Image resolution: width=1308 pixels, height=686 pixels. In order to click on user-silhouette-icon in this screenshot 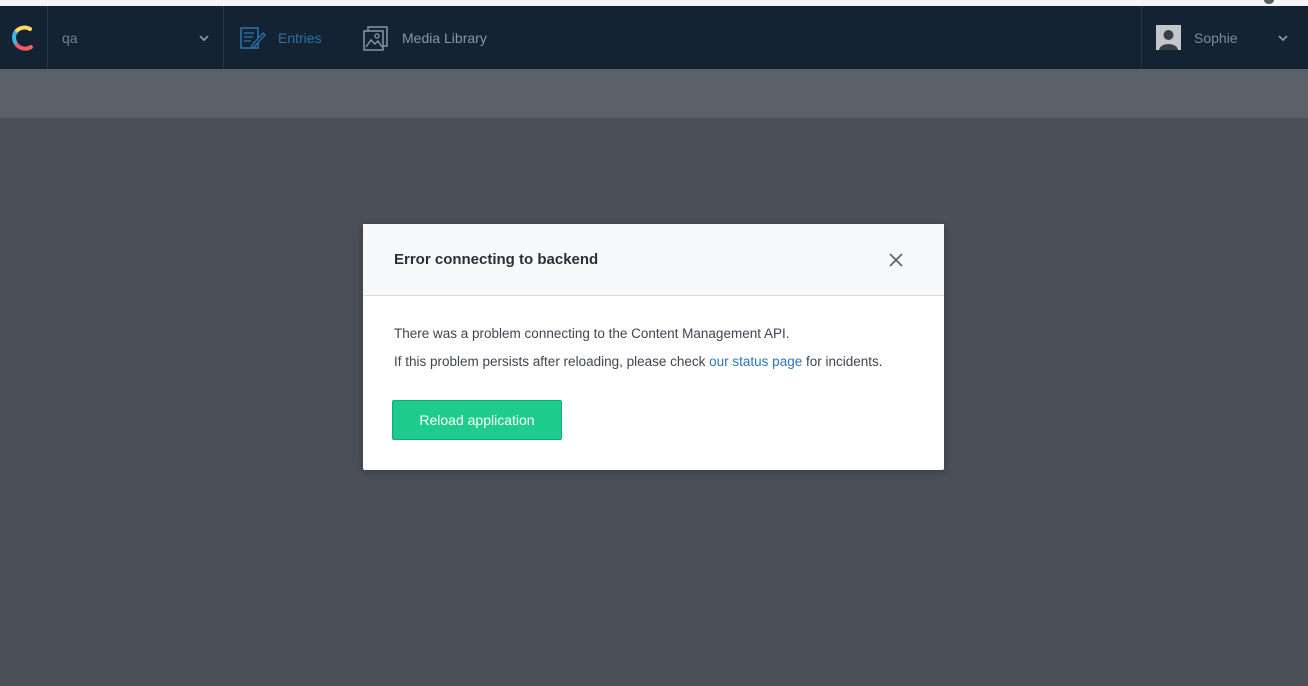, I will do `click(1168, 37)`.